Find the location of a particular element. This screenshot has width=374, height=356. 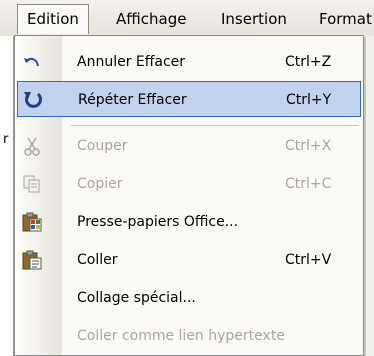

office-clipboard-icon is located at coordinates (32, 222).